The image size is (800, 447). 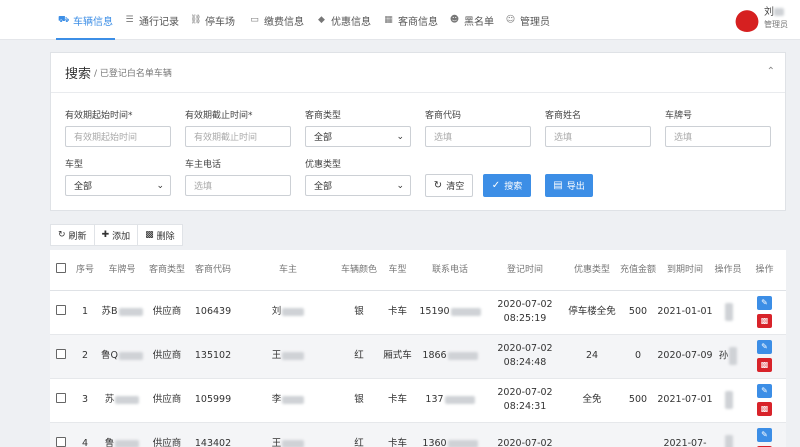 I want to click on cell-discount, so click(x=592, y=434).